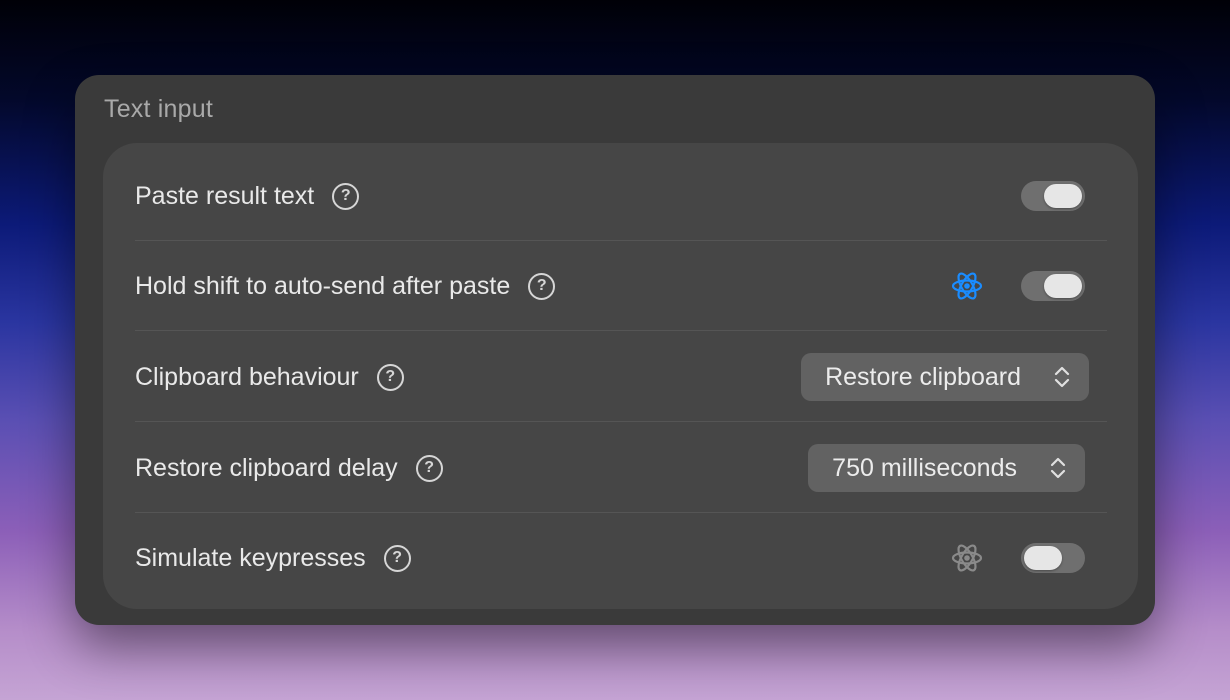 This screenshot has width=1230, height=700. What do you see at coordinates (250, 557) in the screenshot?
I see `setting-label: Simulate keypresses` at bounding box center [250, 557].